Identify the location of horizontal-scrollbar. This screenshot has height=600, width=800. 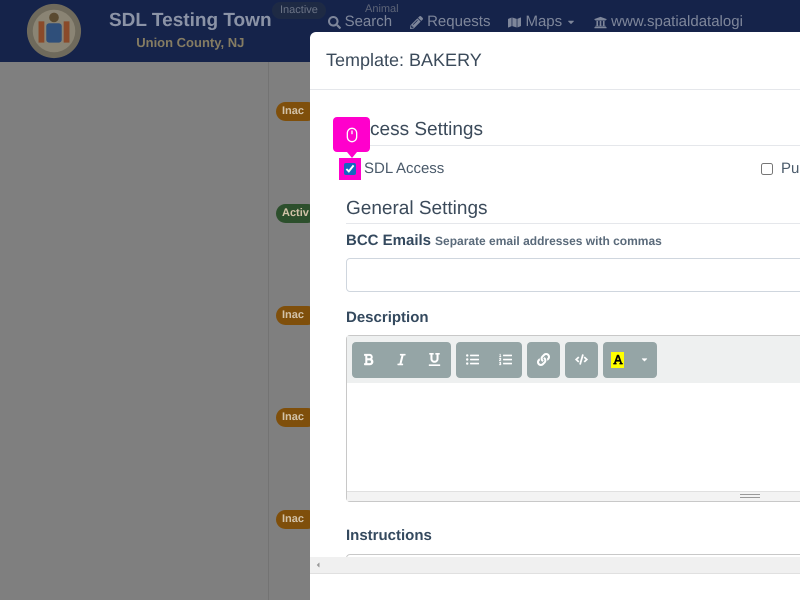
(555, 565).